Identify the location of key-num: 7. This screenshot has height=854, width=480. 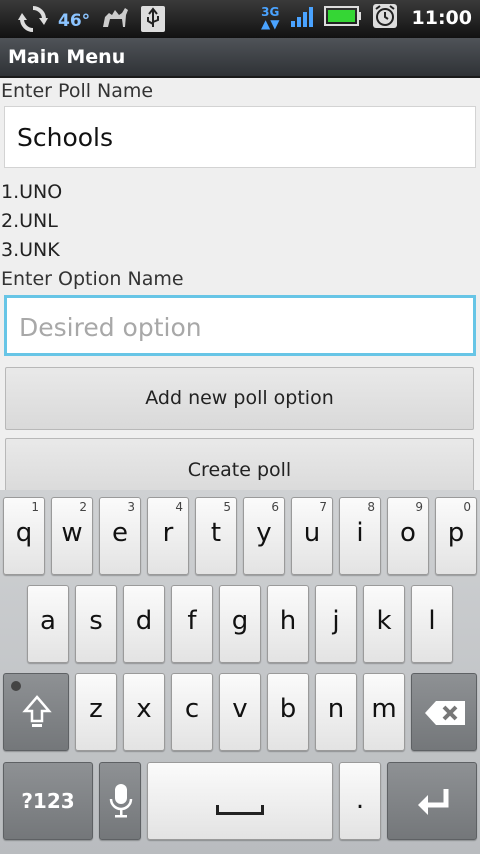
(323, 507).